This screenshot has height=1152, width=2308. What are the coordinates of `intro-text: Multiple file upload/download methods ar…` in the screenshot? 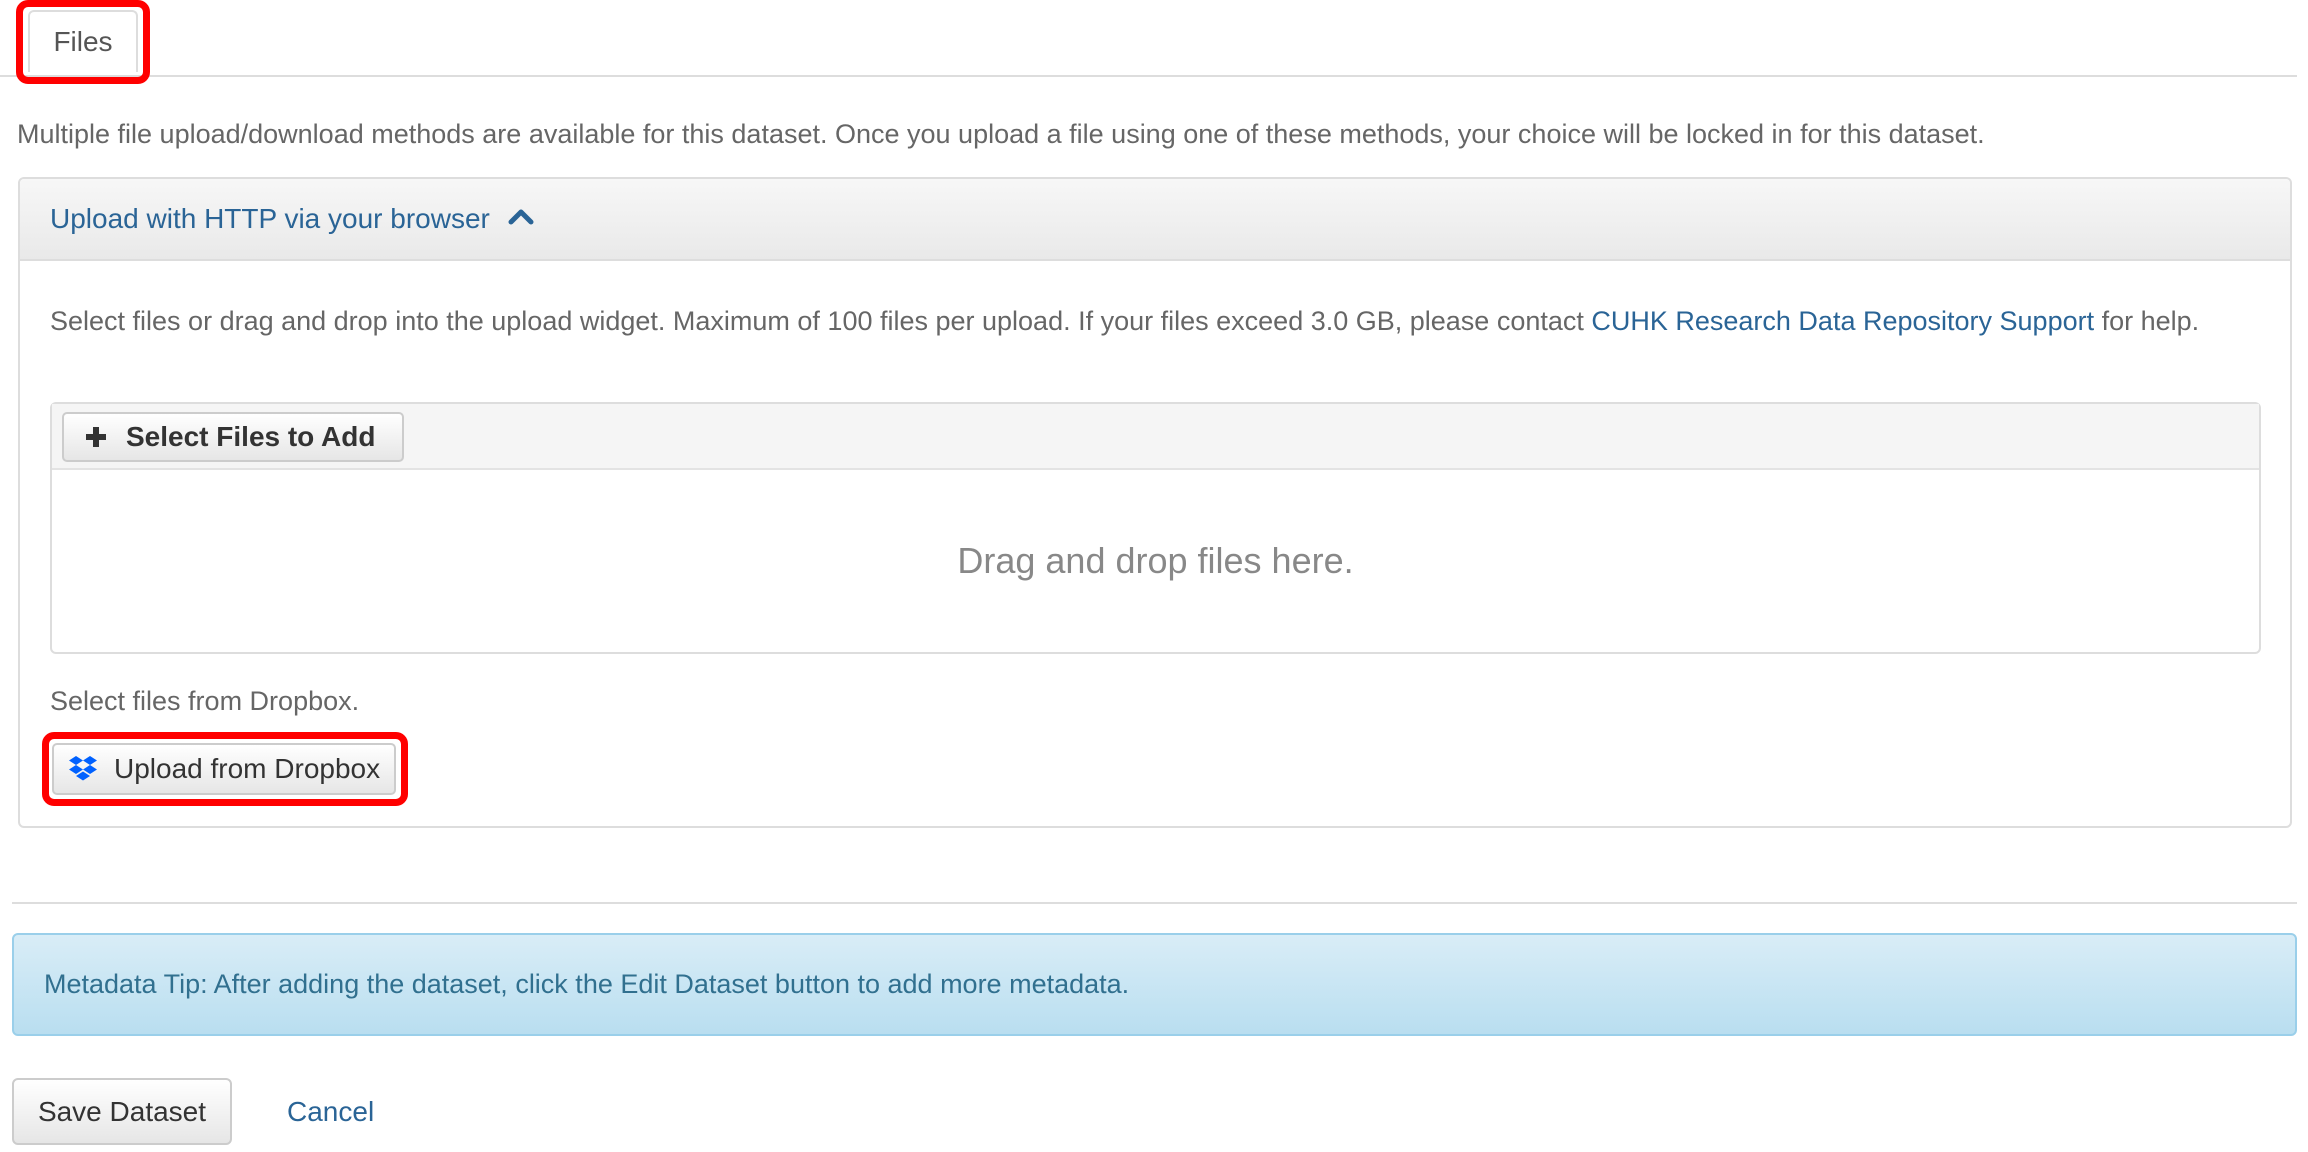 It's located at (1001, 134).